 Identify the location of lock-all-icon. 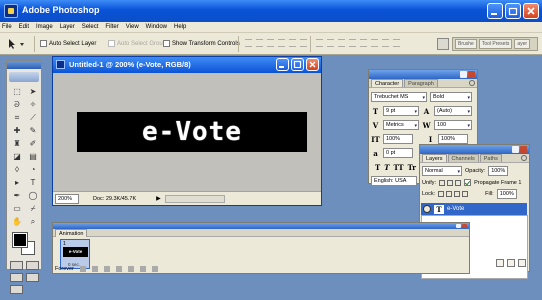
(465, 194).